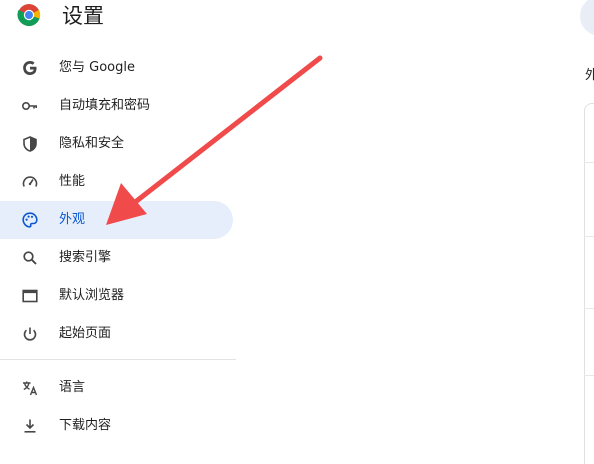  Describe the element at coordinates (29, 15) in the screenshot. I see `chrome-logo-icon` at that location.